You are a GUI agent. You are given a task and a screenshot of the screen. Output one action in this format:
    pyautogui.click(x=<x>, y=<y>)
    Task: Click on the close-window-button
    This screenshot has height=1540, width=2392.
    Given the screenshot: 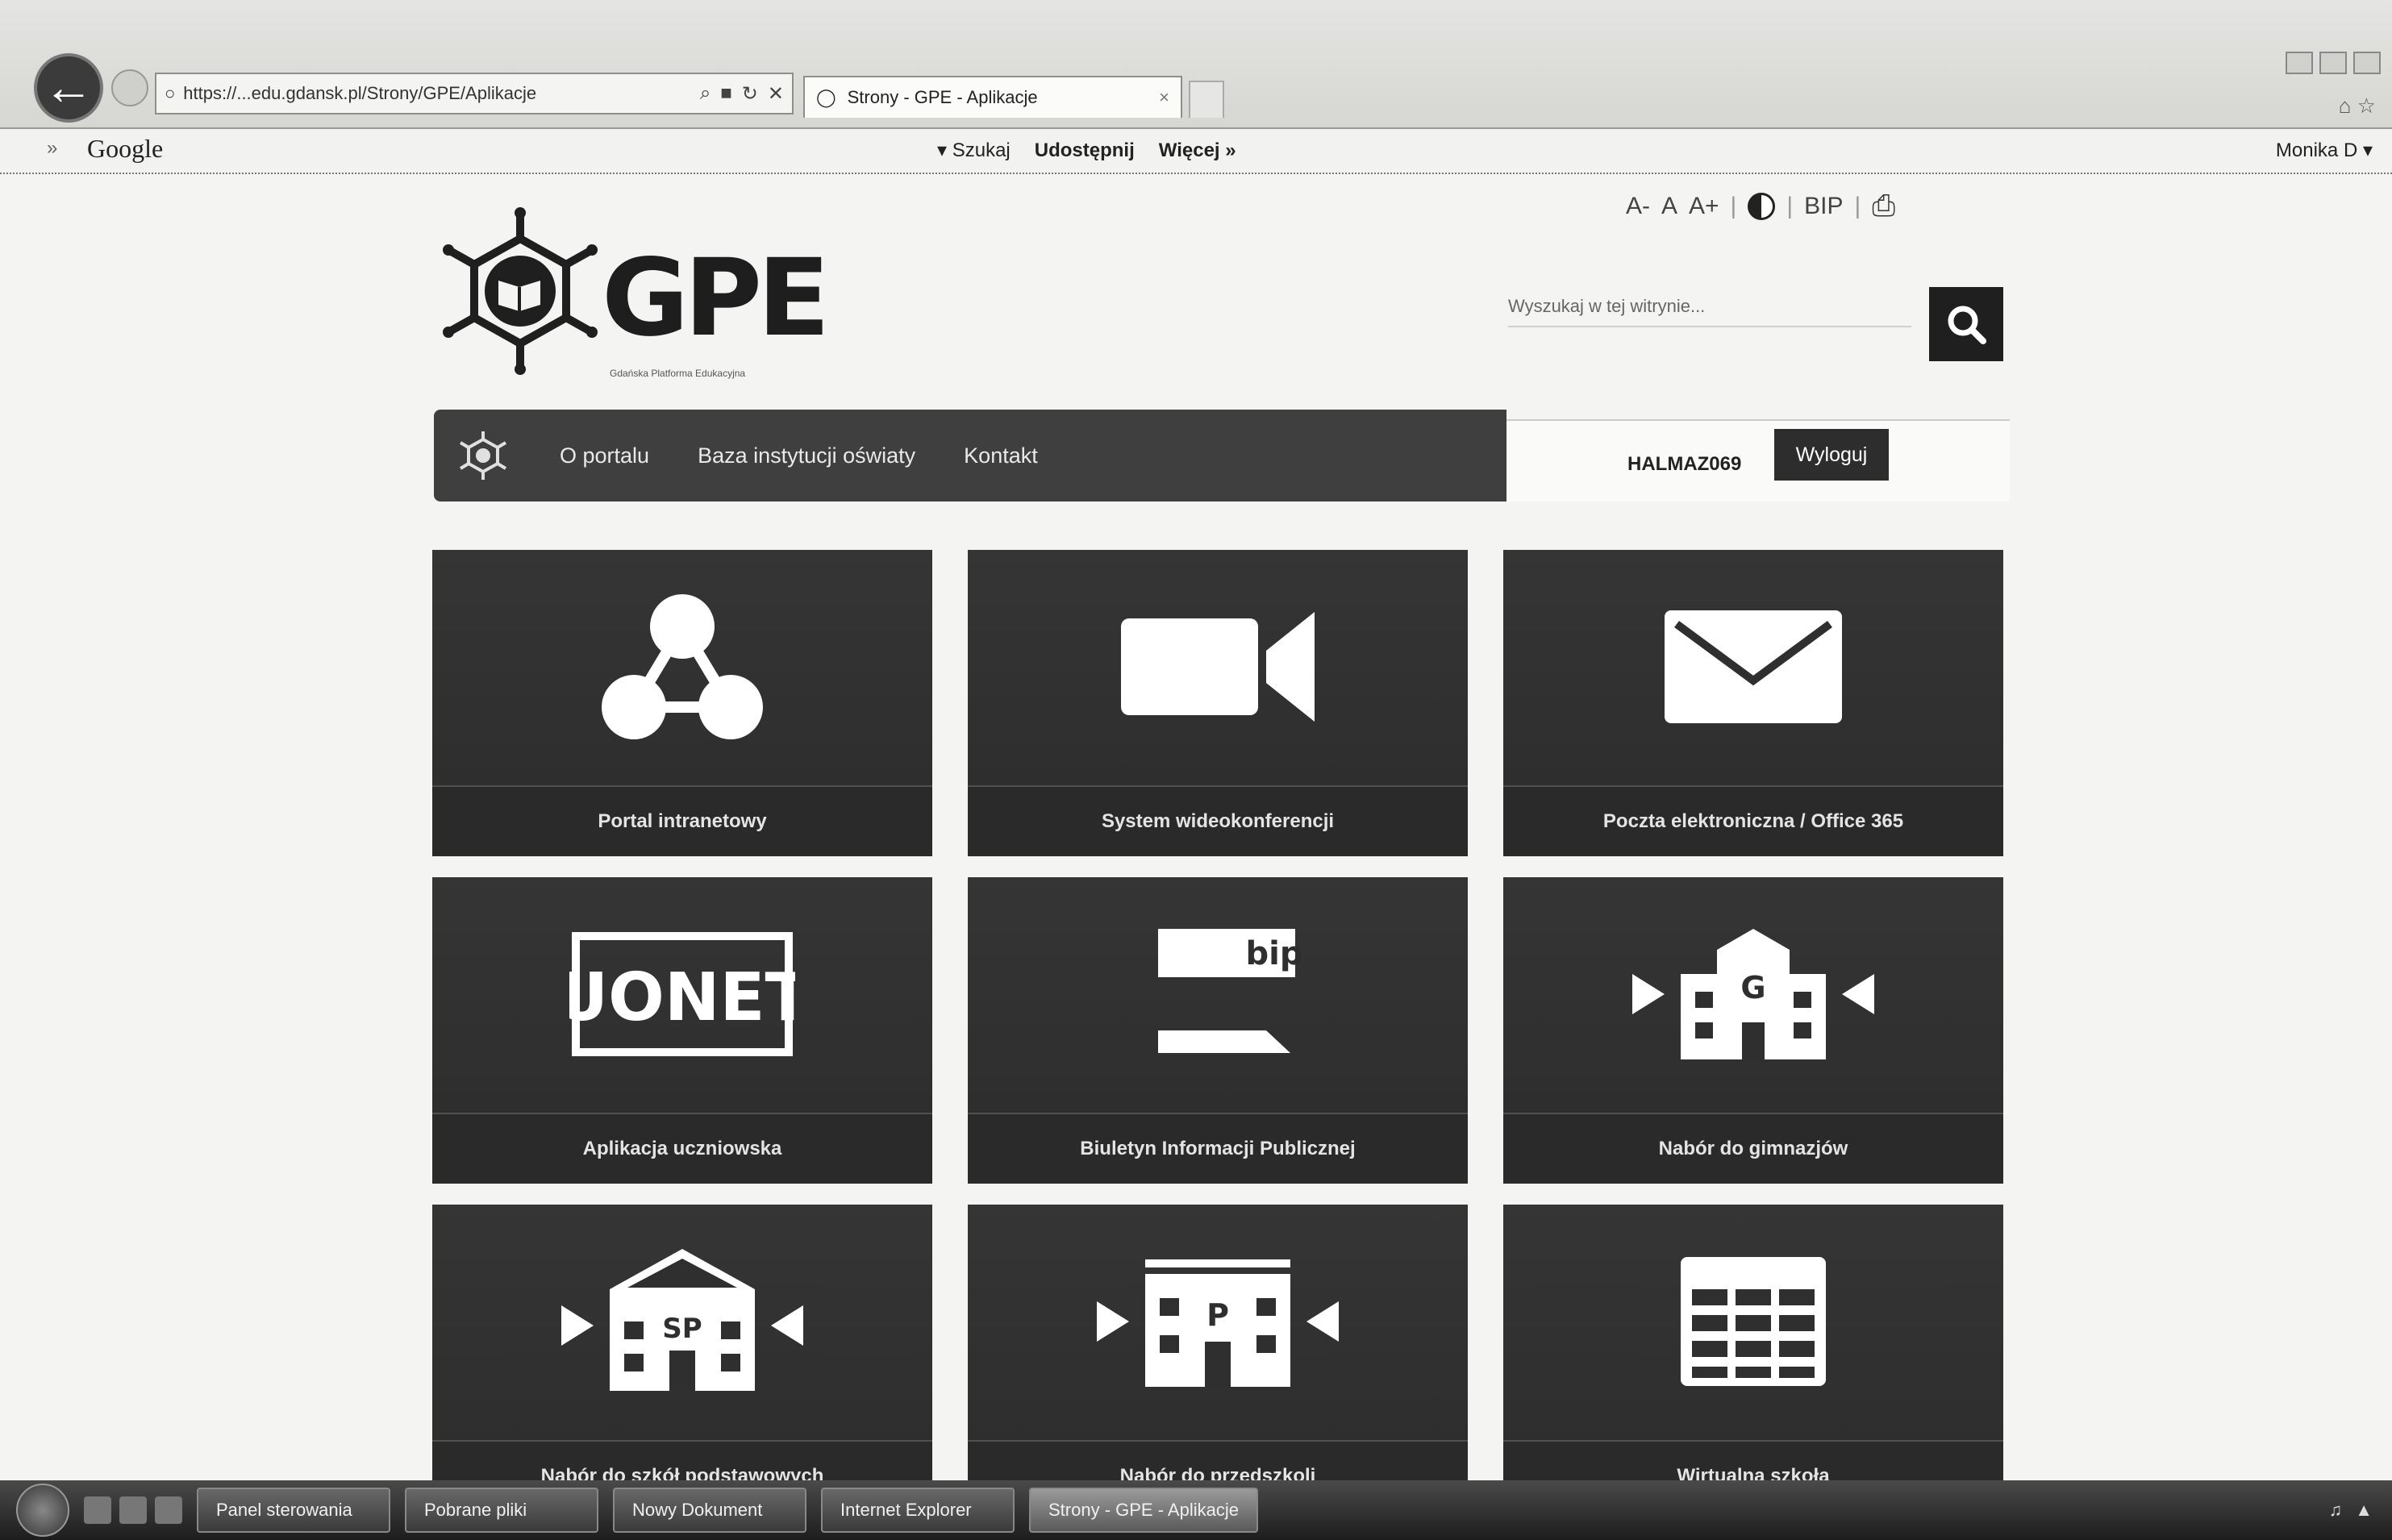 What is the action you would take?
    pyautogui.click(x=2367, y=63)
    